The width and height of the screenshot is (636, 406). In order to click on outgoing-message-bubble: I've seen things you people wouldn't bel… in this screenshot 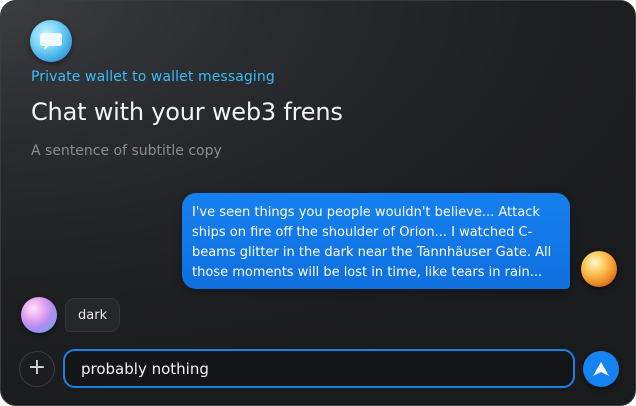, I will do `click(376, 241)`.